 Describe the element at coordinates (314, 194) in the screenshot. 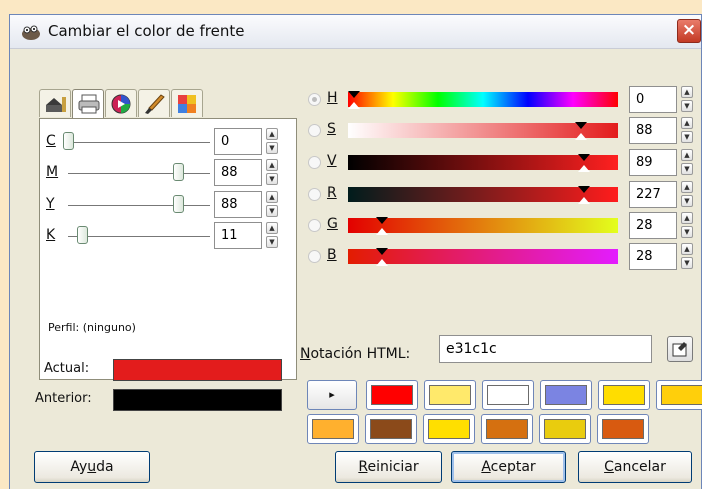

I see `scale-radio-r` at that location.